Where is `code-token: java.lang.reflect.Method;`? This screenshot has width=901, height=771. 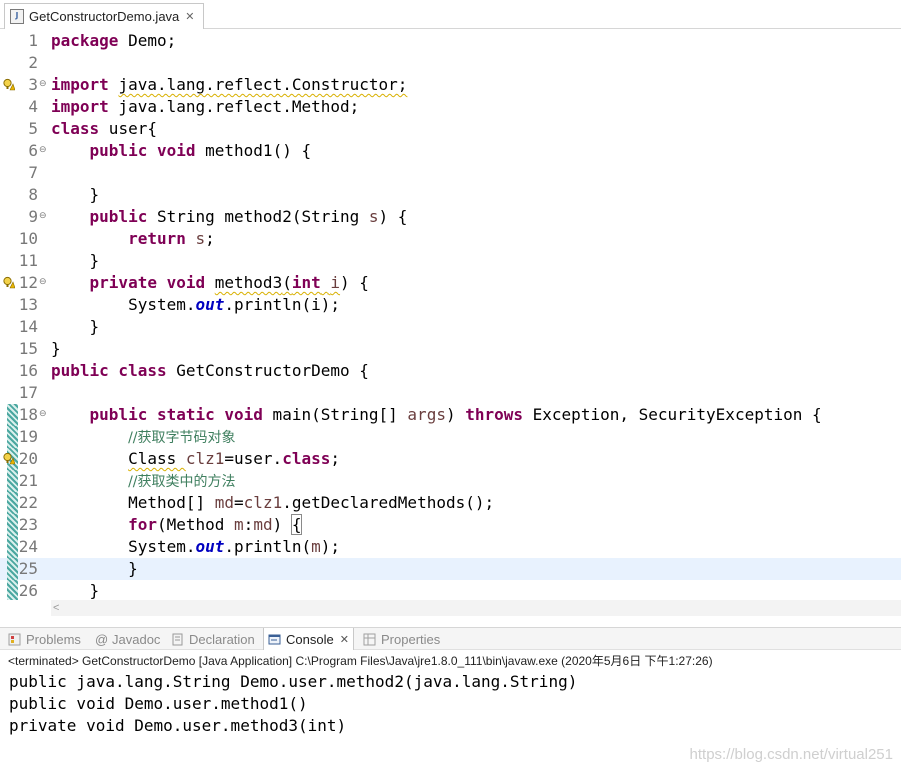 code-token: java.lang.reflect.Method; is located at coordinates (234, 106).